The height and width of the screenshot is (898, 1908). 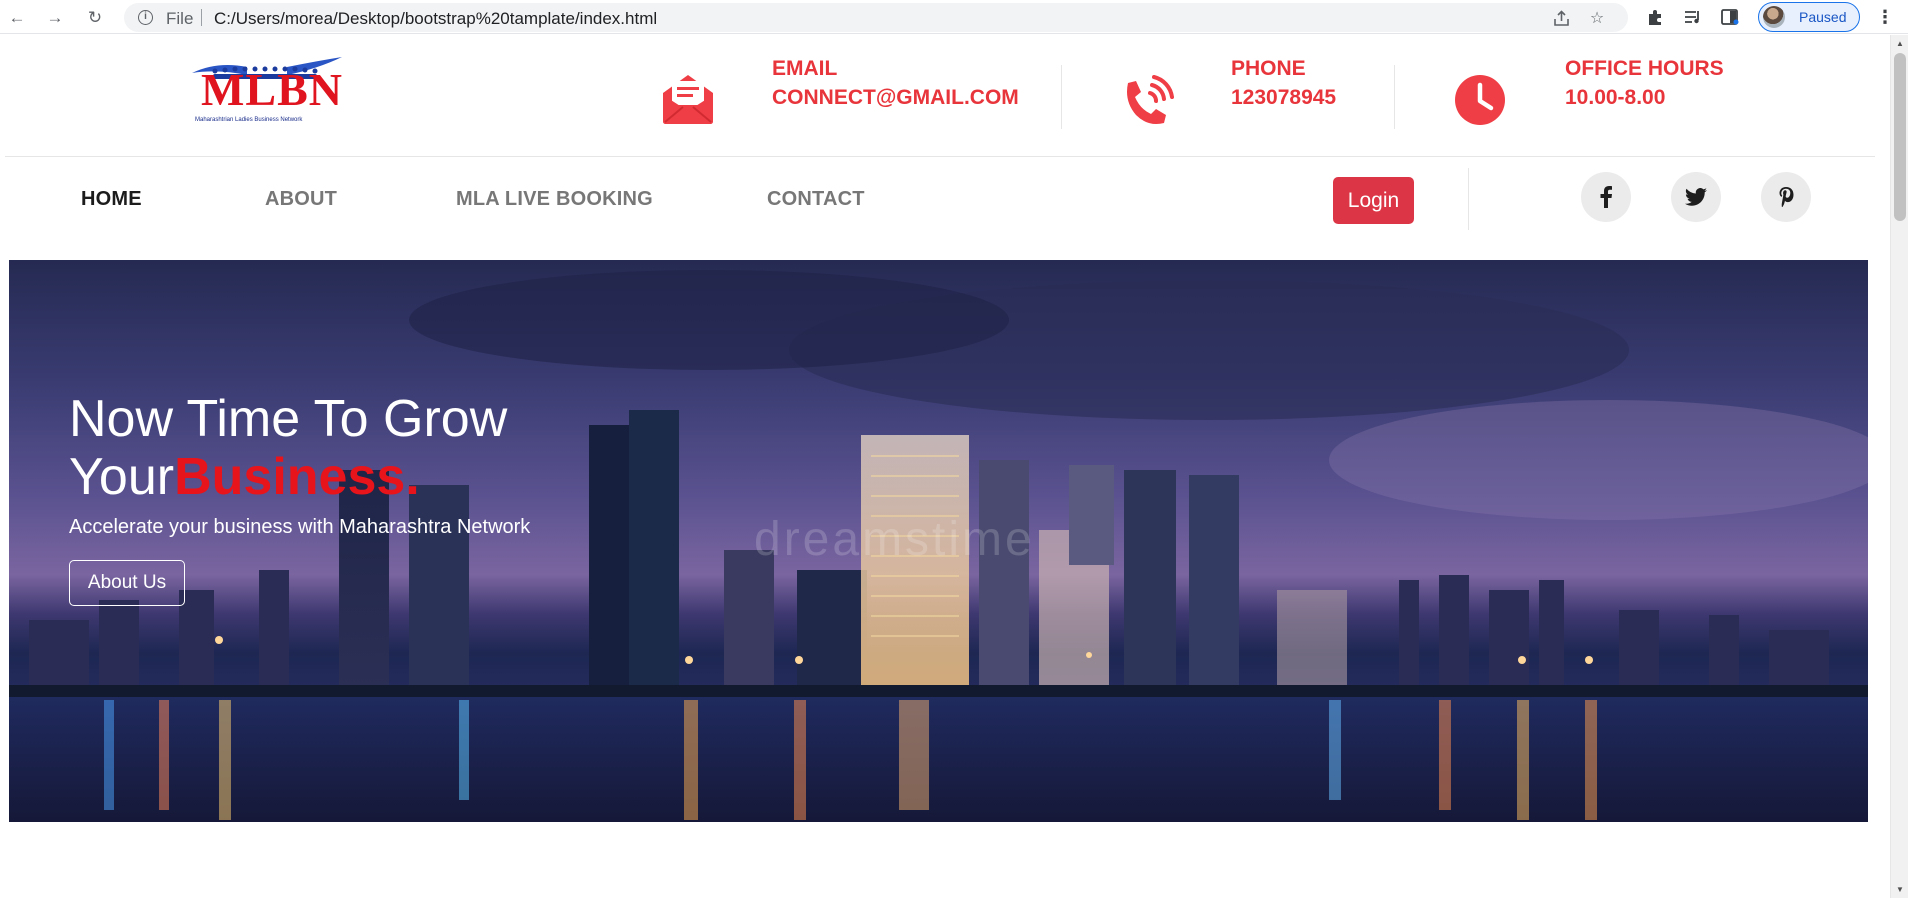 What do you see at coordinates (55, 17) in the screenshot?
I see `forward-icon: →` at bounding box center [55, 17].